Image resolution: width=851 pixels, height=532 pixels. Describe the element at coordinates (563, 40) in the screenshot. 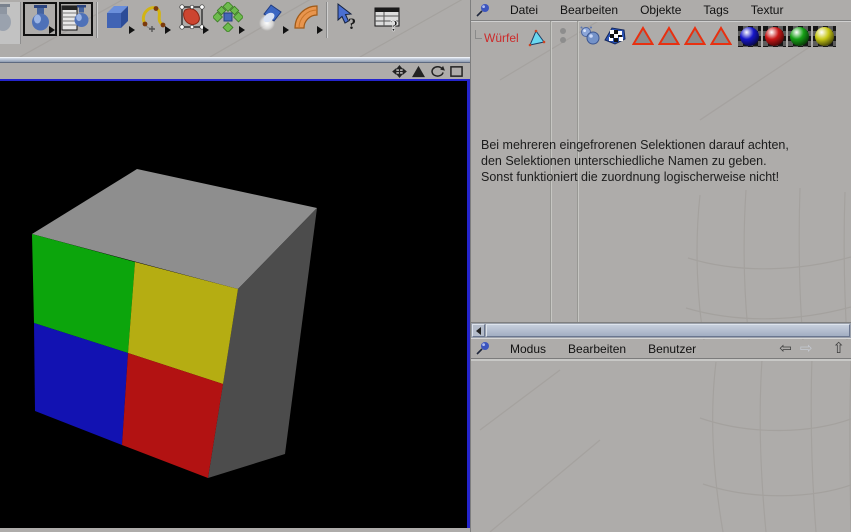

I see `render-visibility-dot` at that location.